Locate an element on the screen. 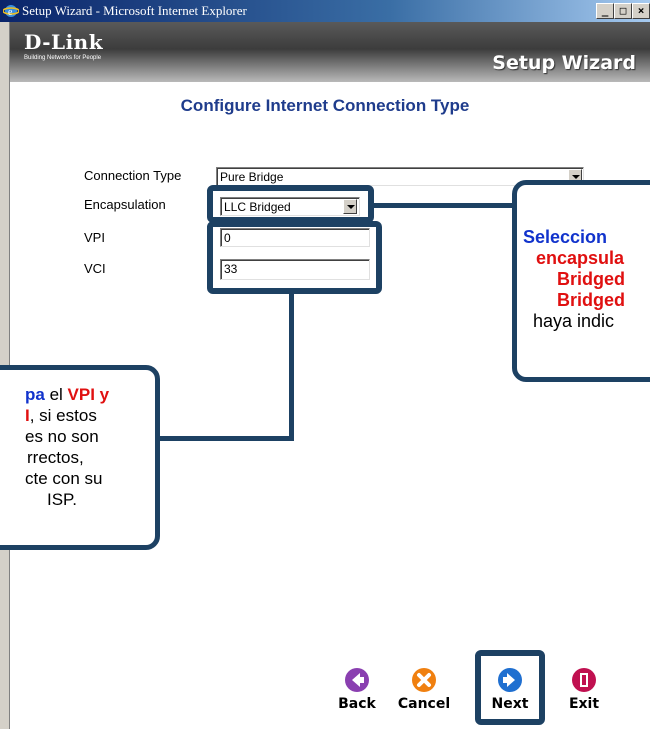  cancel-label: Cancel is located at coordinates (424, 704).